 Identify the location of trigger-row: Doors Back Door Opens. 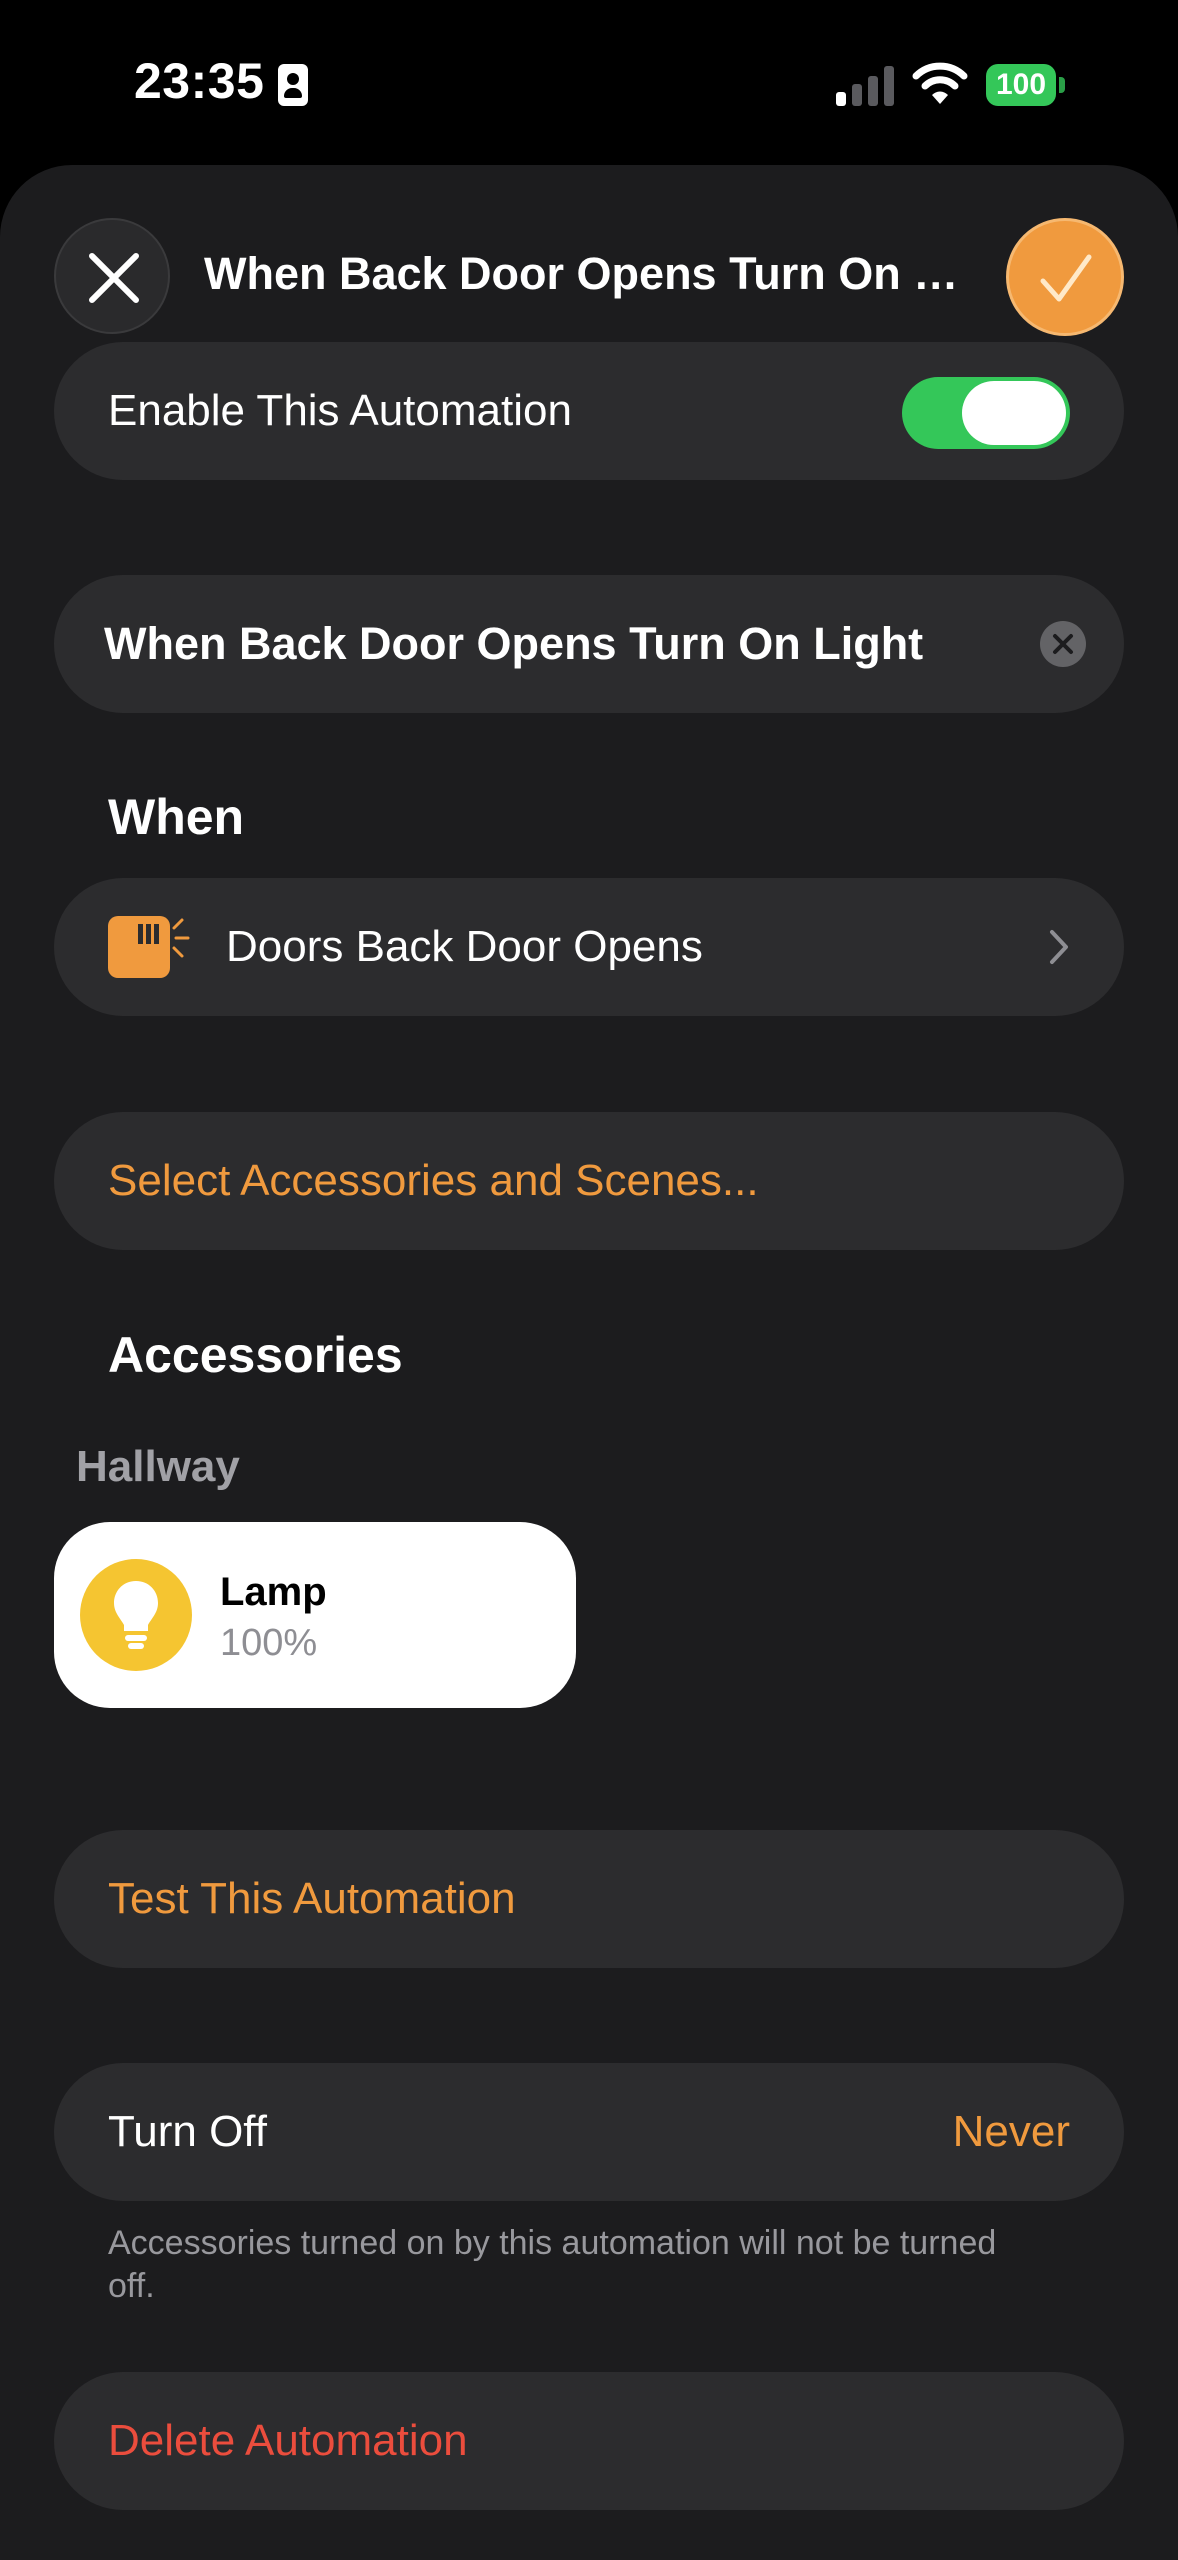
(589, 947).